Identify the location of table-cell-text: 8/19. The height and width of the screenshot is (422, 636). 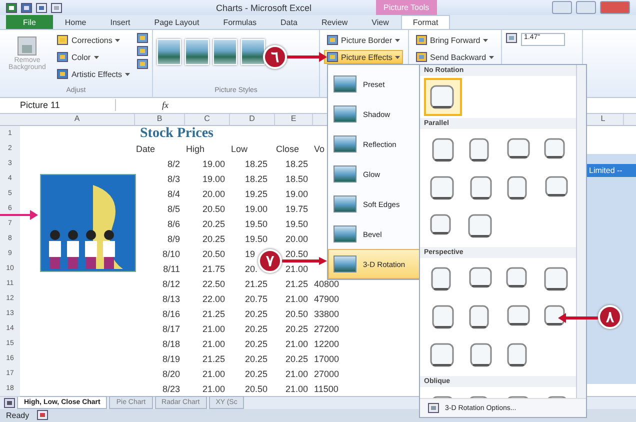
(171, 359).